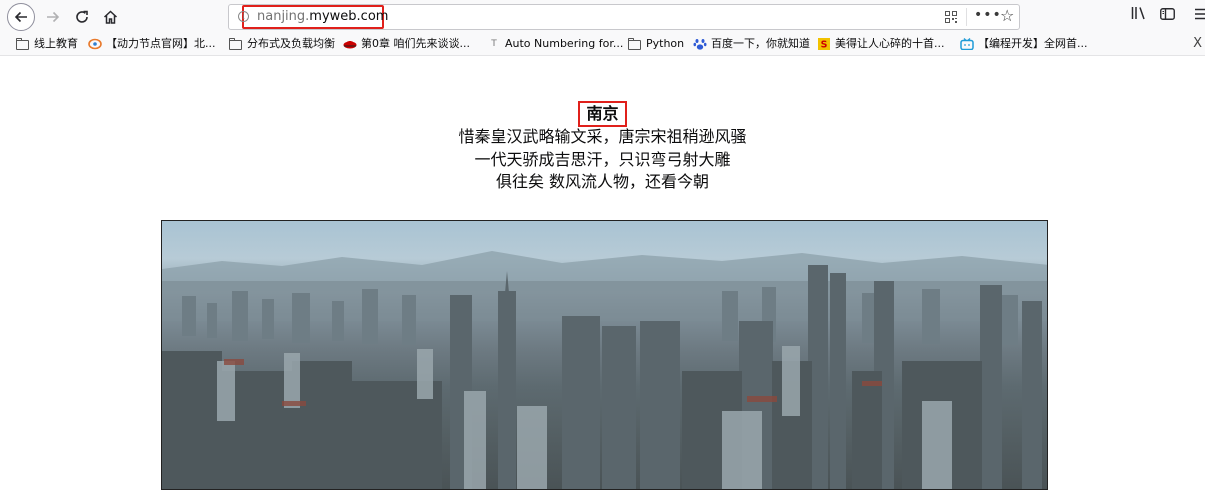 The width and height of the screenshot is (1205, 490). What do you see at coordinates (602, 181) in the screenshot?
I see `poem-line: 俱往矣 数风流人物，还看今朝` at bounding box center [602, 181].